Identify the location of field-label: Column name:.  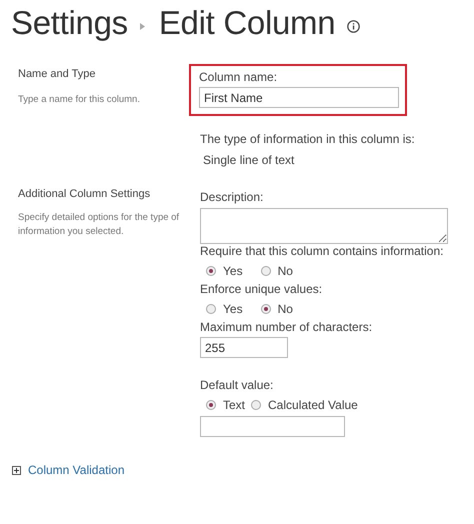
(238, 77).